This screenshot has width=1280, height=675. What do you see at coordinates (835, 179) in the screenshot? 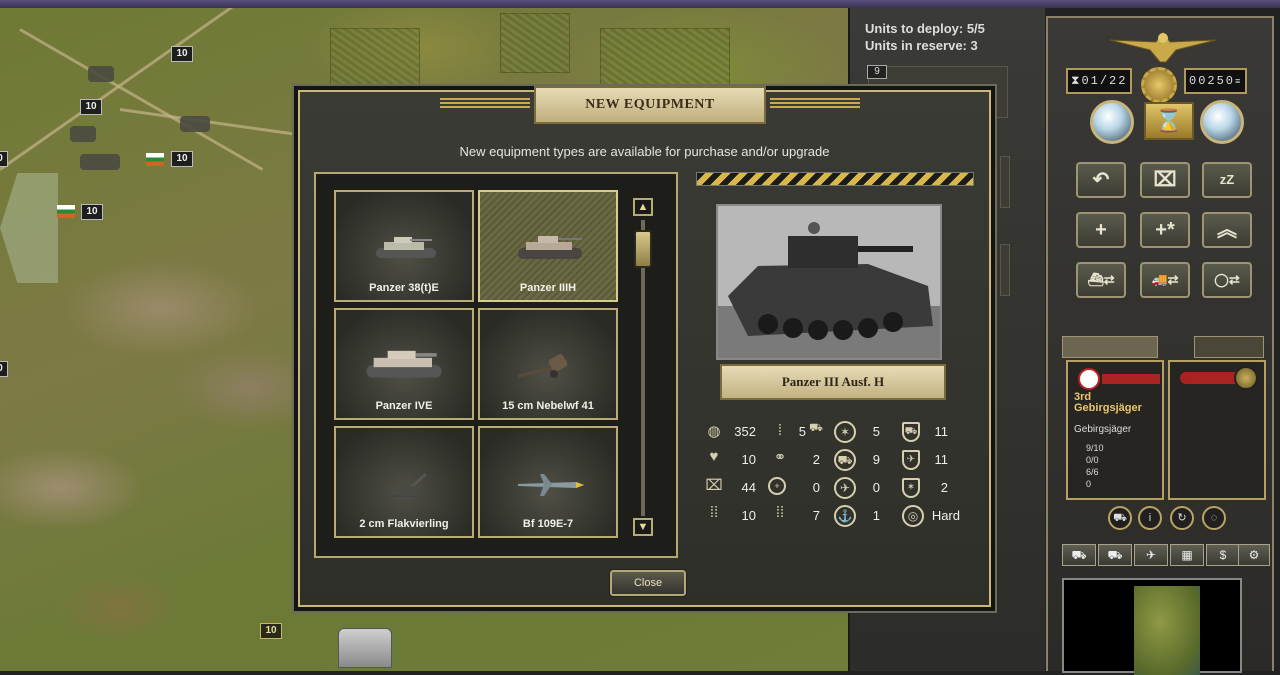
I see `hazard-stripe` at bounding box center [835, 179].